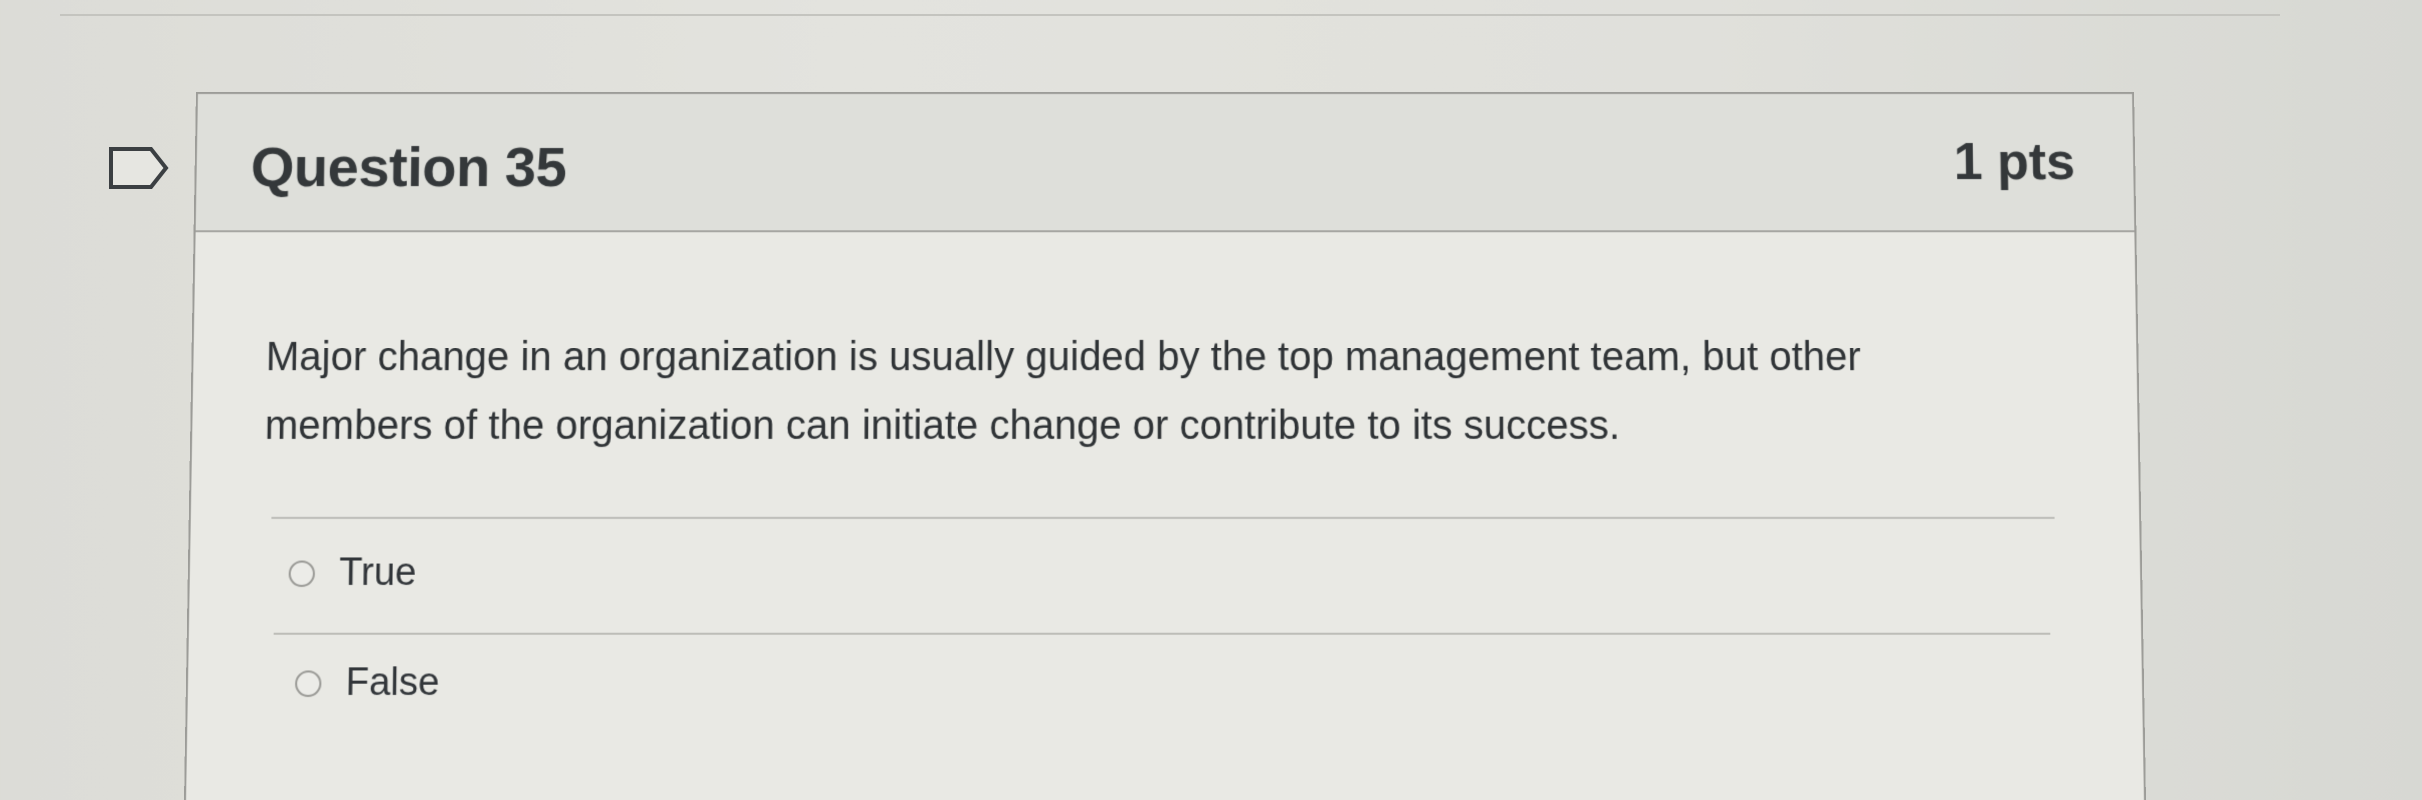  I want to click on question-title: Question 35, so click(408, 167).